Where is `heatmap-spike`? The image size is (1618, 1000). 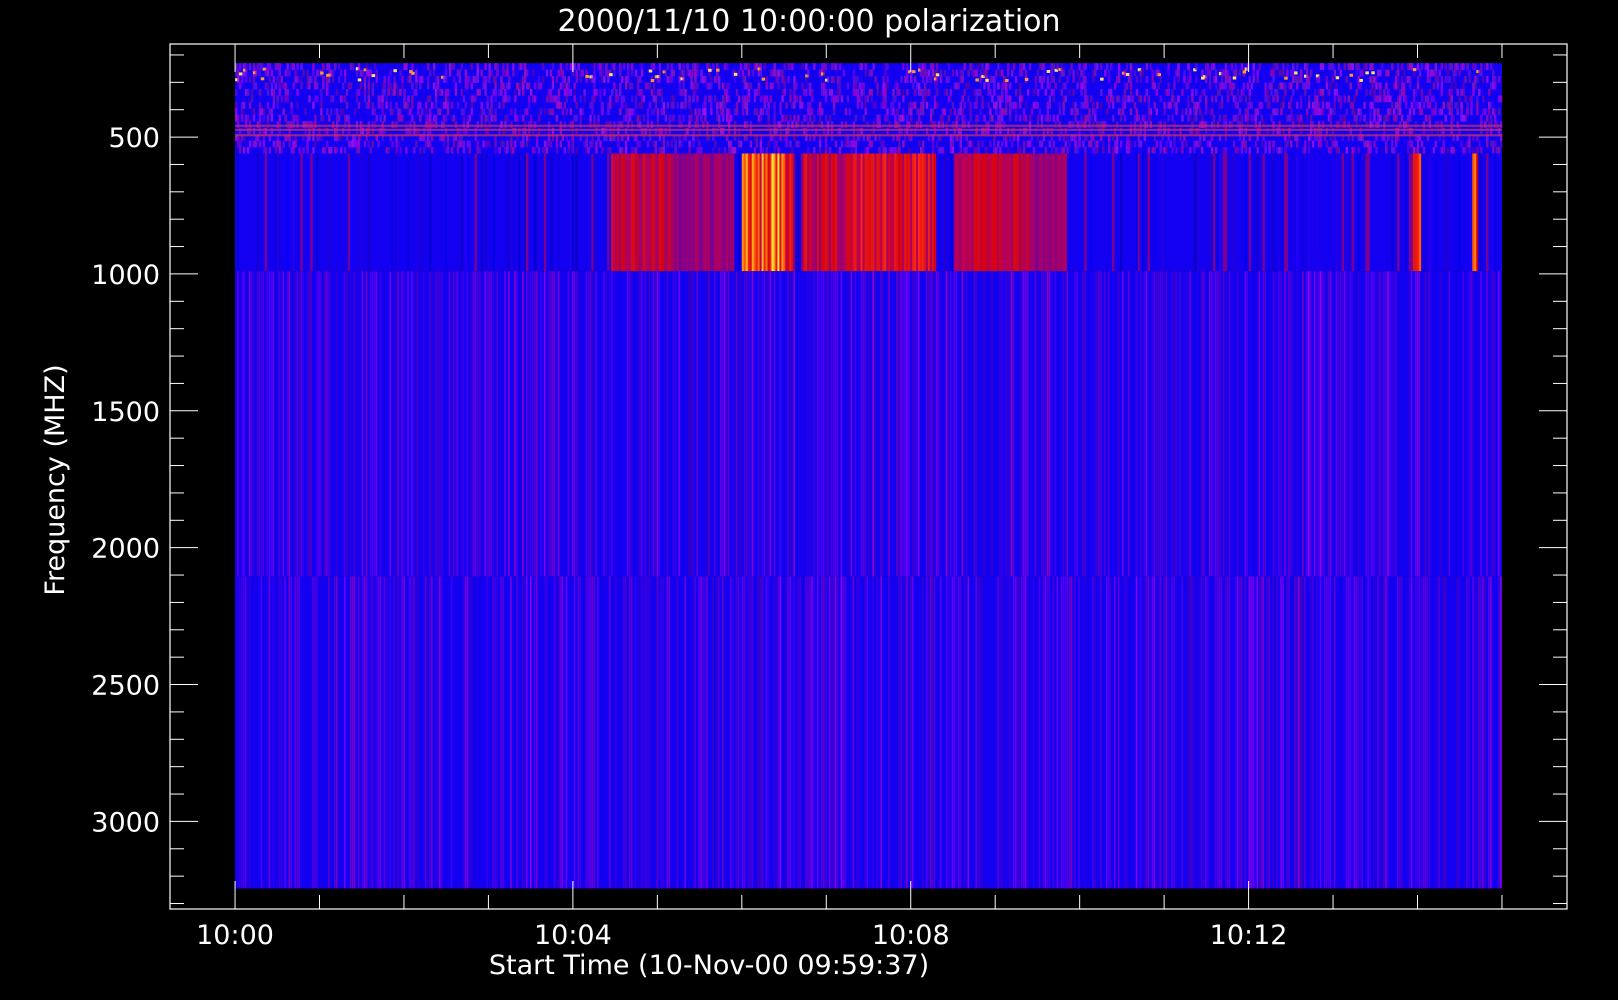
heatmap-spike is located at coordinates (1244, 72).